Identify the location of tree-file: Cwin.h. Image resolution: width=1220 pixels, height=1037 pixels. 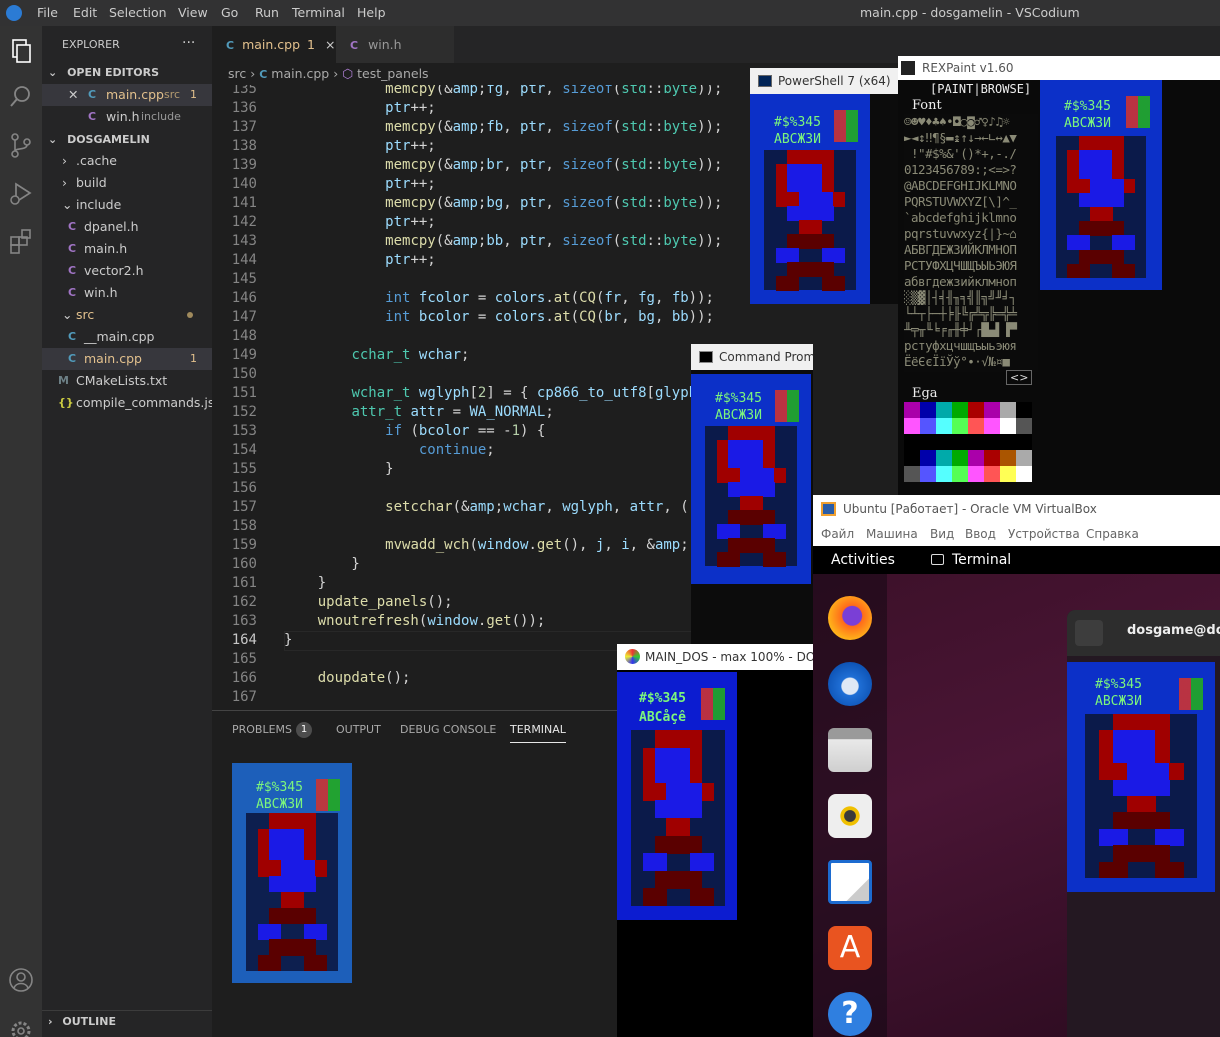
(127, 293).